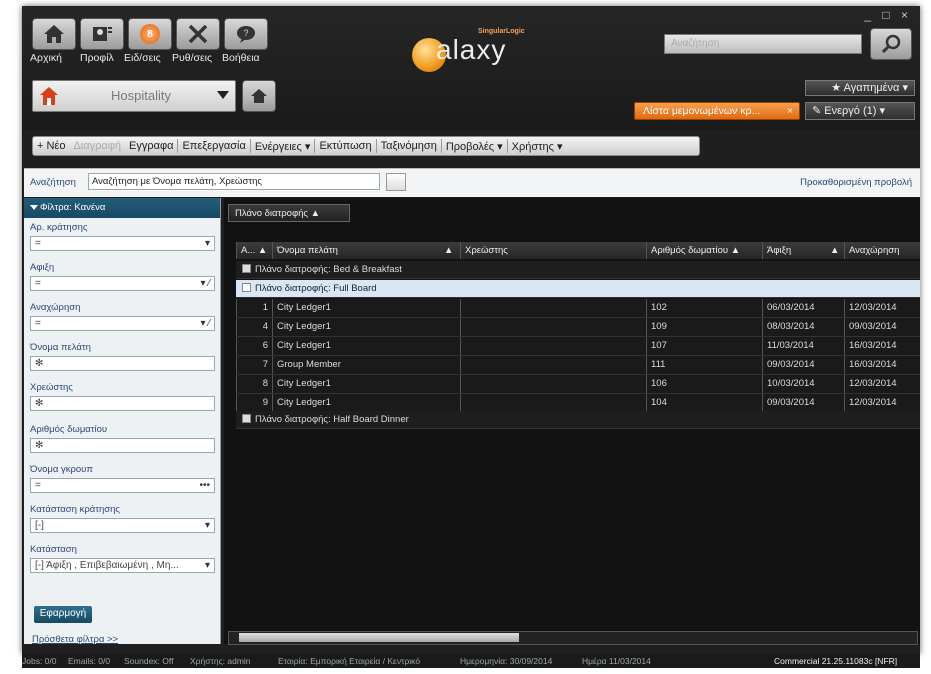 The width and height of the screenshot is (931, 674). Describe the element at coordinates (578, 420) in the screenshot. I see `group-row-half-board: Πλάνο διατροφής: Half Board Dinner` at that location.